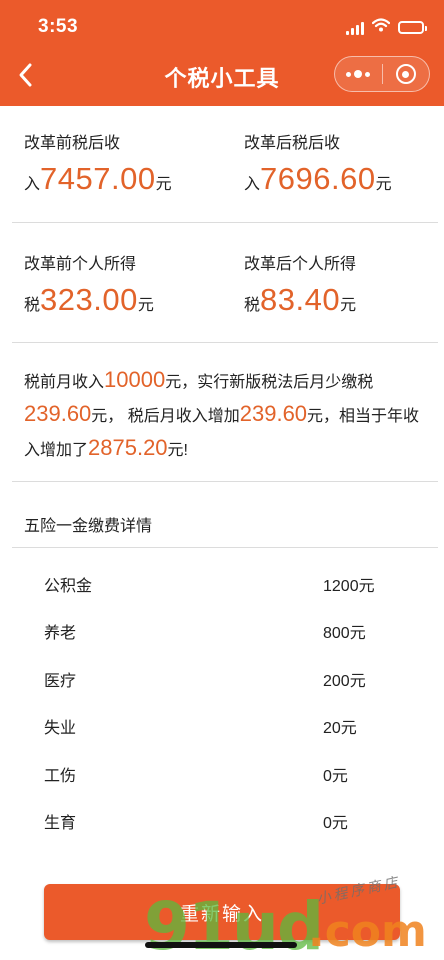 The image size is (444, 960). I want to click on before-tax: 改革前个人所得 税 323.00 元, so click(111, 286).